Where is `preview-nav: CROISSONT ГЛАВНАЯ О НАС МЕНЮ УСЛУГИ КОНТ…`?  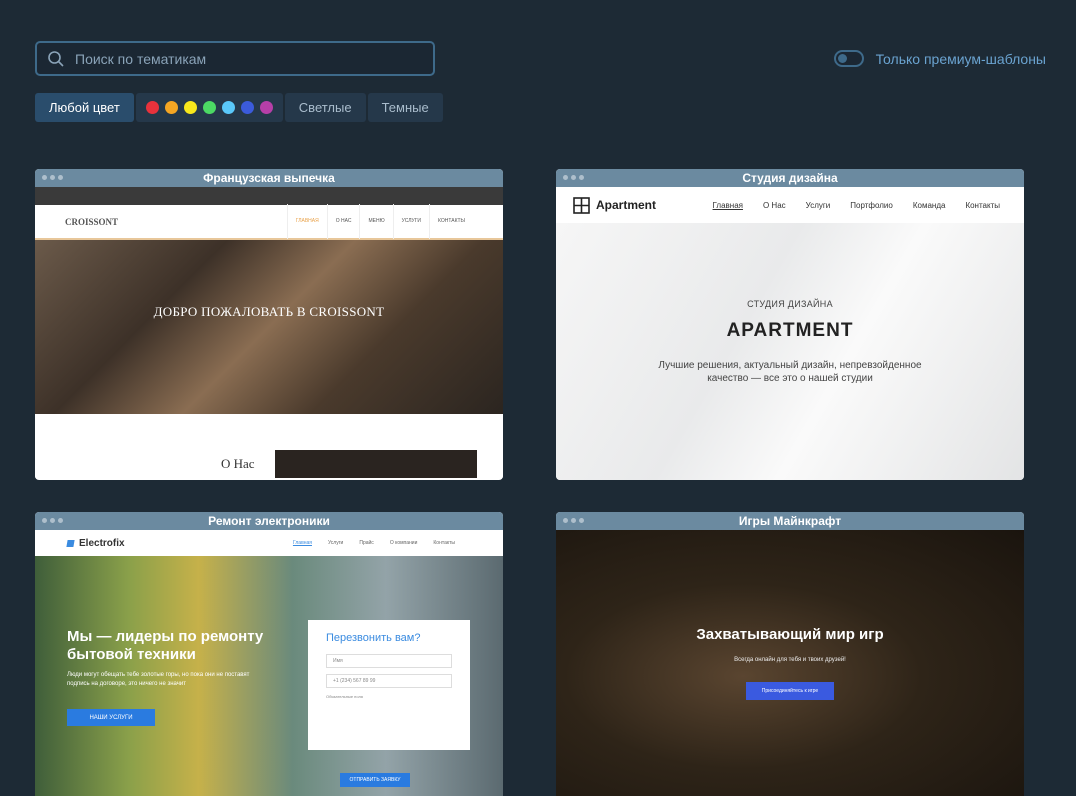 preview-nav: CROISSONT ГЛАВНАЯ О НАС МЕНЮ УСЛУГИ КОНТ… is located at coordinates (269, 222).